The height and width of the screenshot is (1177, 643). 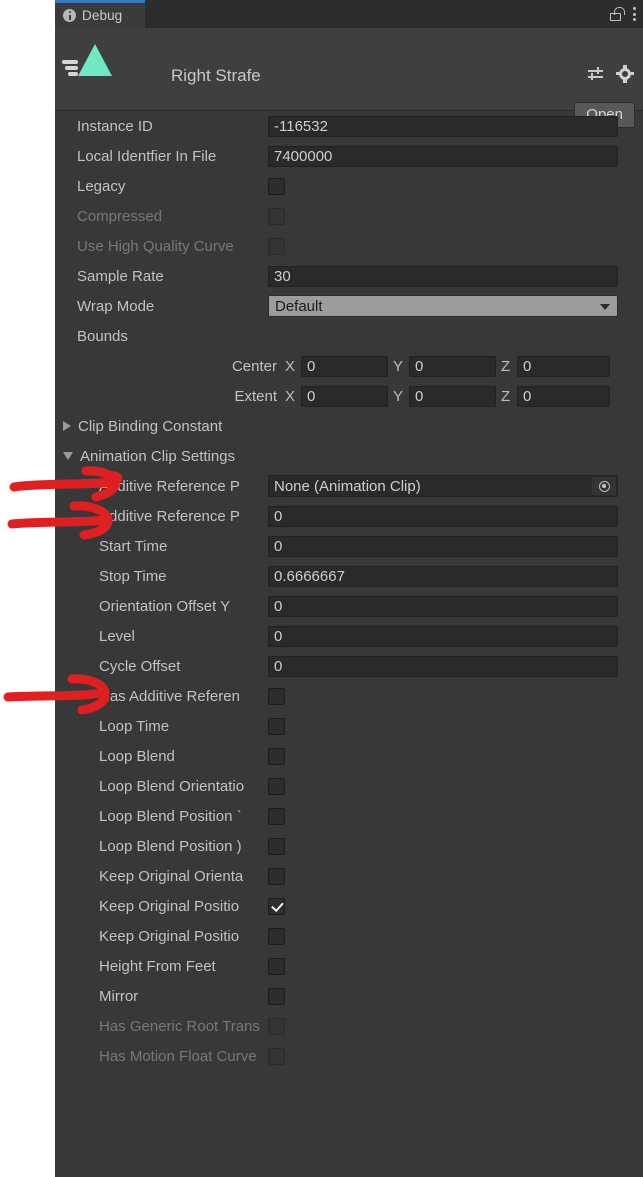 I want to click on property-text-field: 7400000, so click(x=443, y=156).